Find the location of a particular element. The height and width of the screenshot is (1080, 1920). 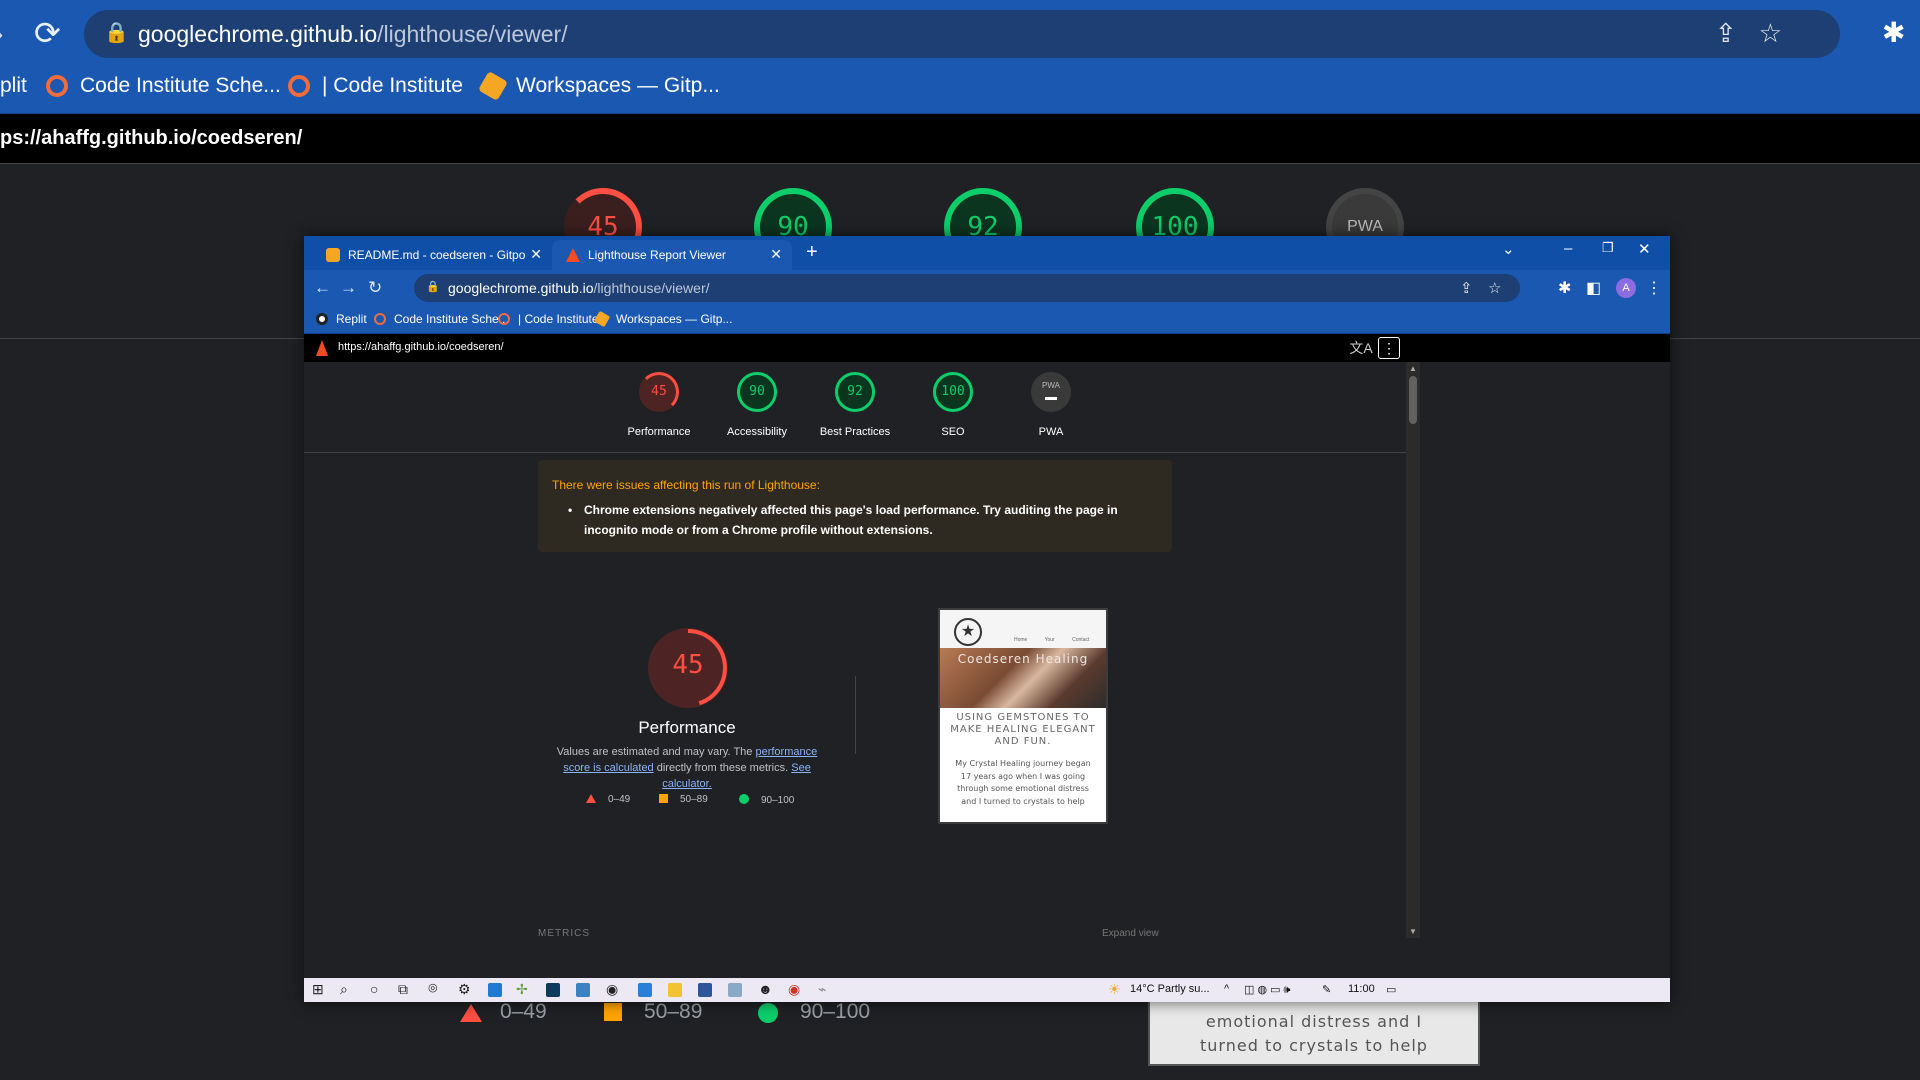

report-url: https://ahaffg.github.io/coedseren/ is located at coordinates (421, 347).